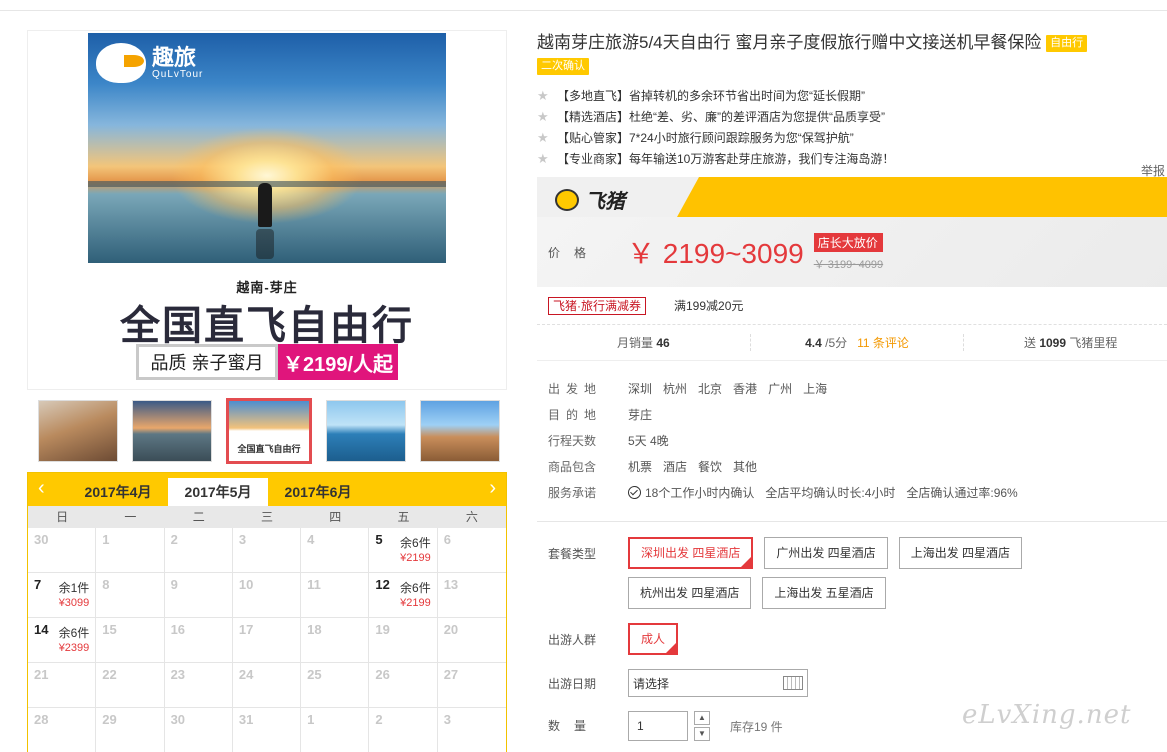 The image size is (1167, 752). Describe the element at coordinates (857, 388) in the screenshot. I see `depart-row: 出发地 深圳 杭州 北京 香港 广州 上海` at that location.